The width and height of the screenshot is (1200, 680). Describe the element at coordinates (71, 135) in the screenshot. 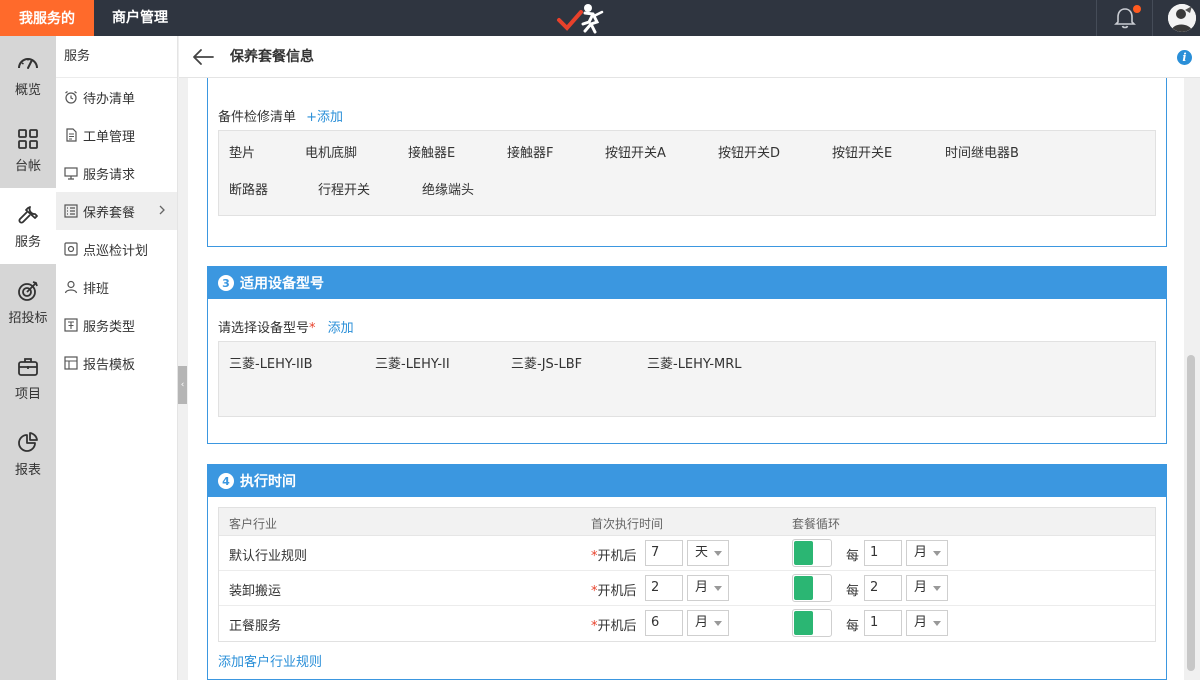

I see `document-icon` at that location.